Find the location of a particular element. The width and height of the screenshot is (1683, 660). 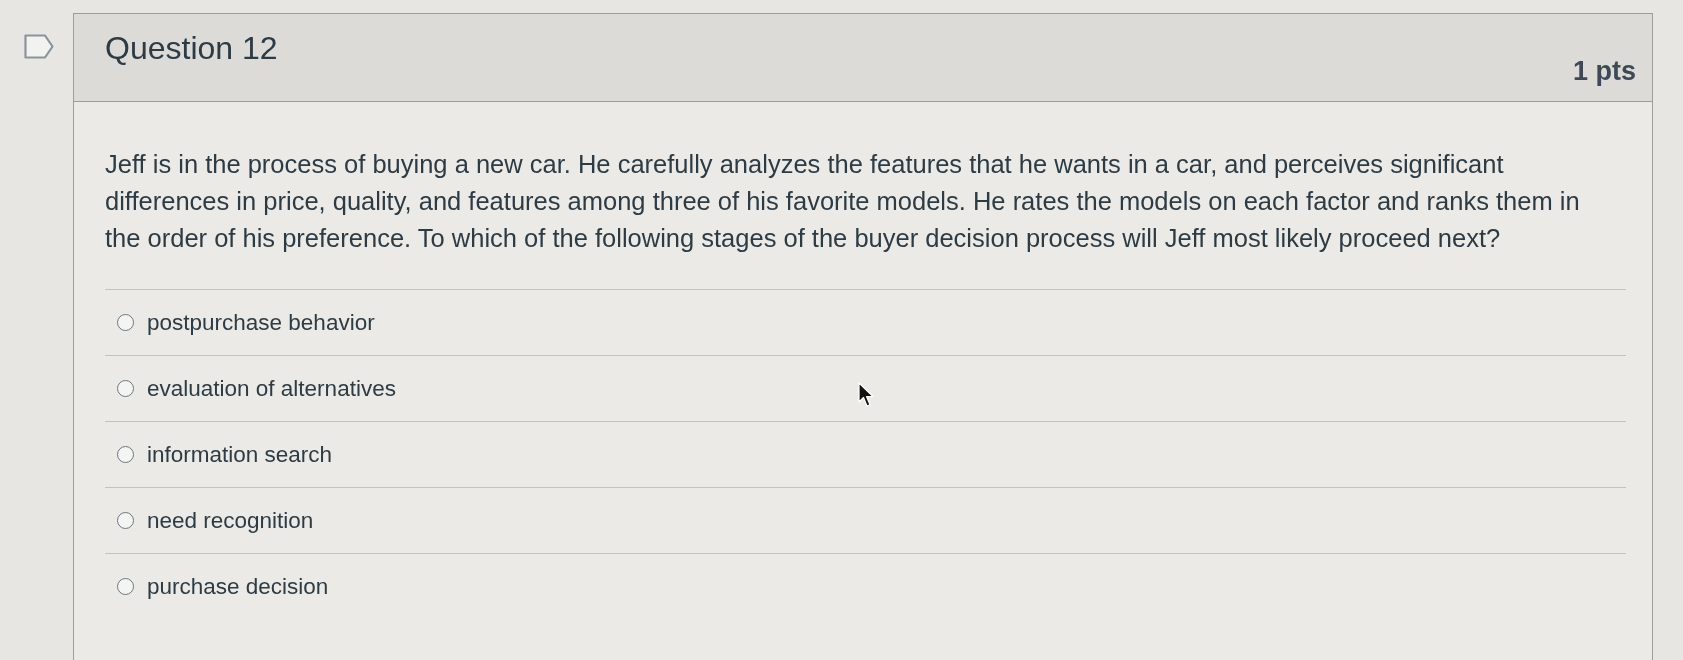

answer-label: purchase decision is located at coordinates (238, 586).